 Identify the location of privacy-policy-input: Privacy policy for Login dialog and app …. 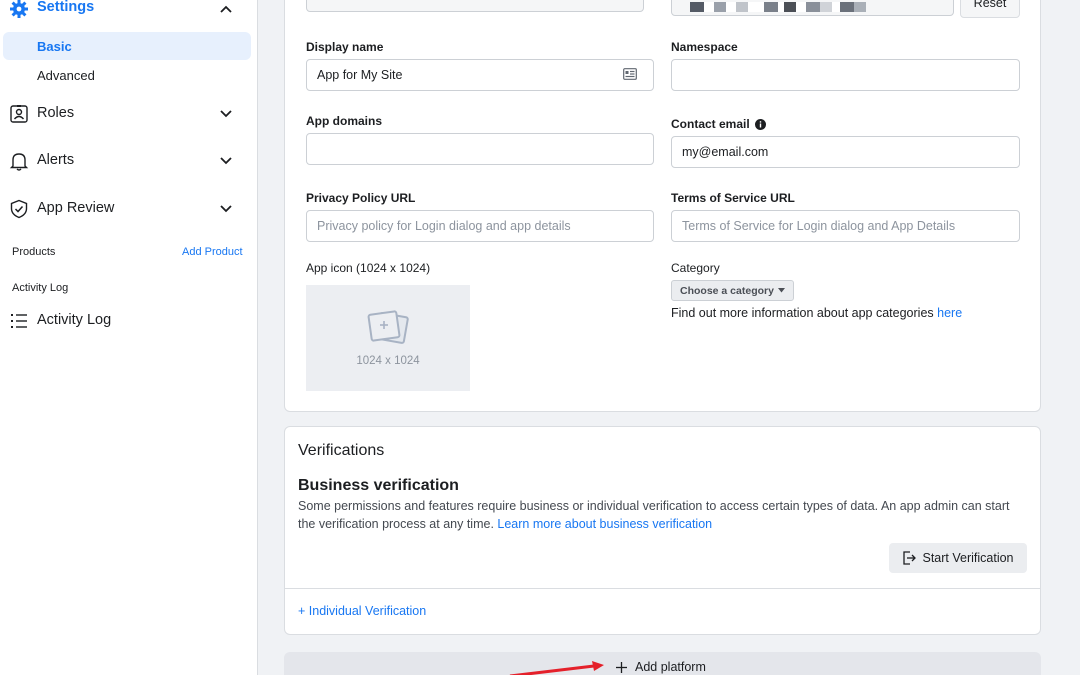
(480, 226).